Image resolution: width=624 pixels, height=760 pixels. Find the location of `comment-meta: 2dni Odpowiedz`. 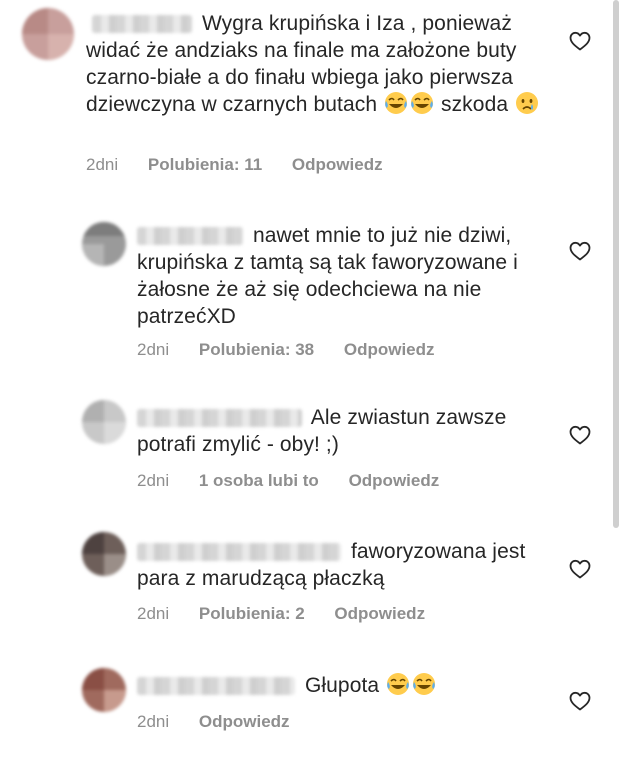

comment-meta: 2dni Odpowiedz is located at coordinates (226, 722).